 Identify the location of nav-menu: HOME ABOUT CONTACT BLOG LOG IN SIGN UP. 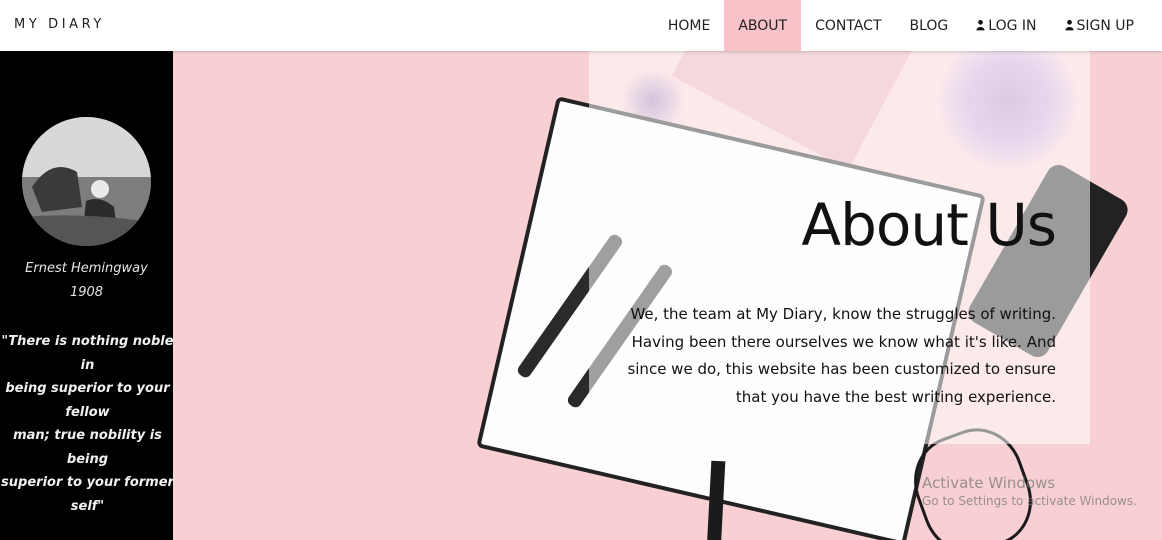
(901, 25).